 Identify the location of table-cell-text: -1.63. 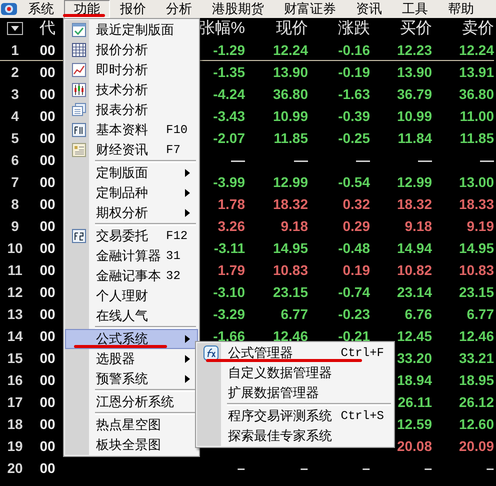
(353, 94).